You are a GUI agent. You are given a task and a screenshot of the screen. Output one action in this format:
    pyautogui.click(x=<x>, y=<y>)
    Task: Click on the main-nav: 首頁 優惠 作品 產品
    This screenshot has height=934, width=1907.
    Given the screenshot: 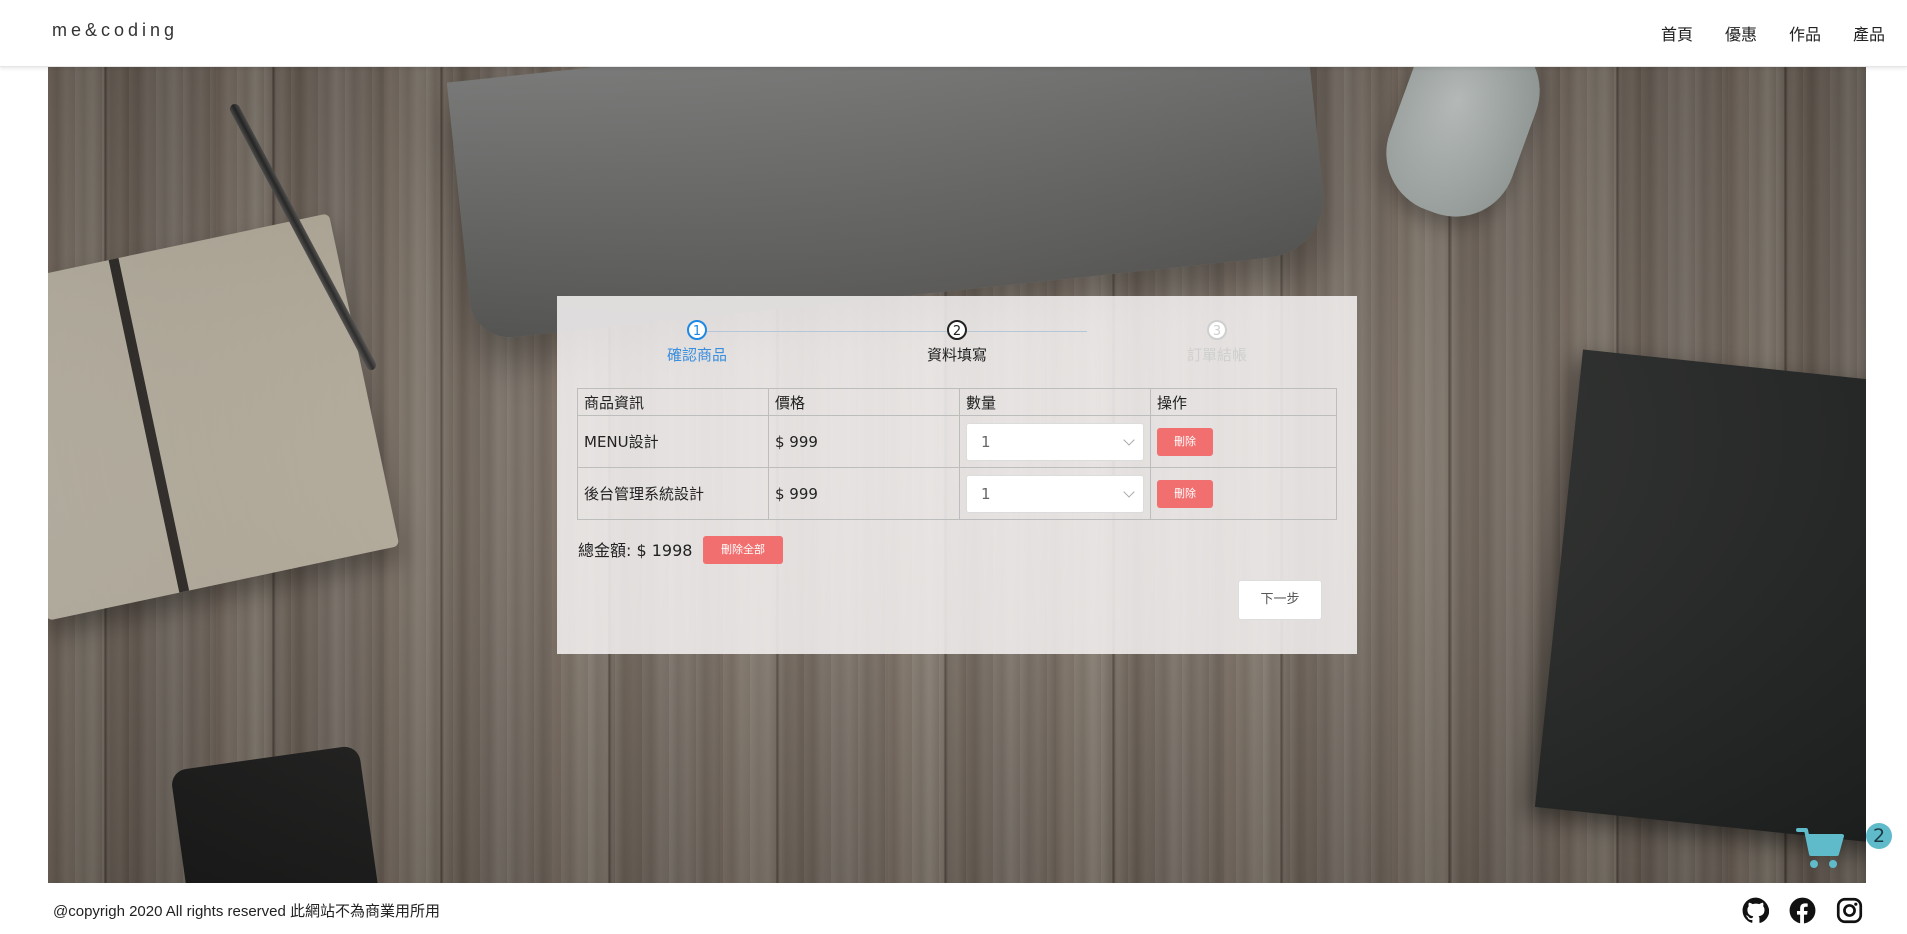 What is the action you would take?
    pyautogui.click(x=1773, y=33)
    